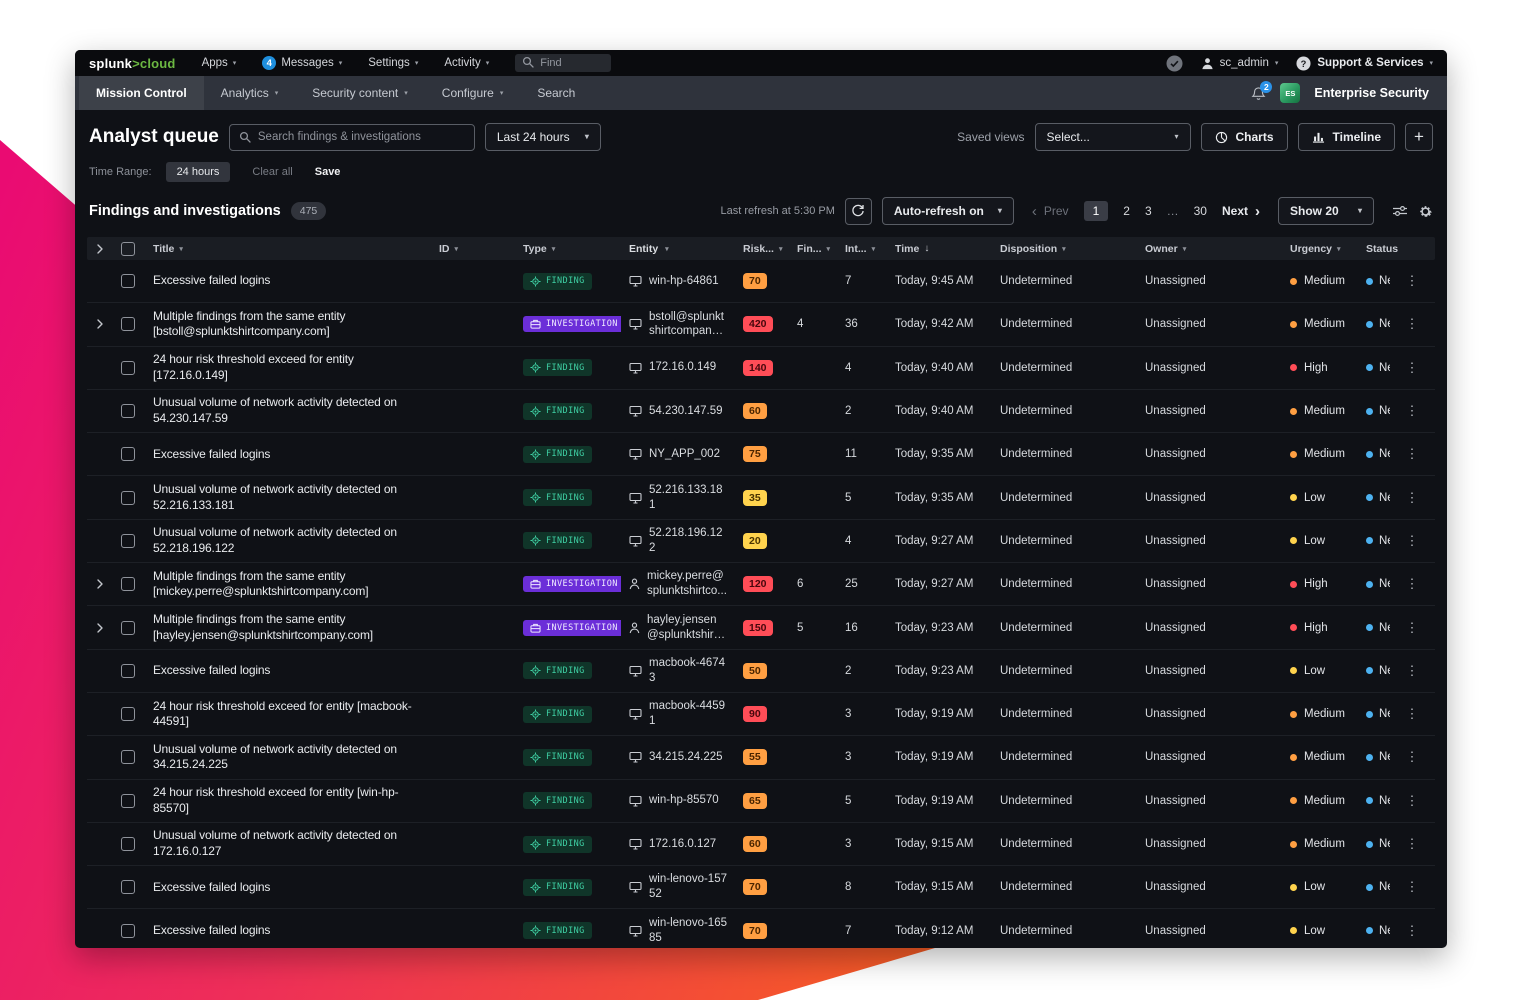 This screenshot has height=1000, width=1520. What do you see at coordinates (1326, 211) in the screenshot?
I see `page-size-dropdown: Show 20 ▾` at bounding box center [1326, 211].